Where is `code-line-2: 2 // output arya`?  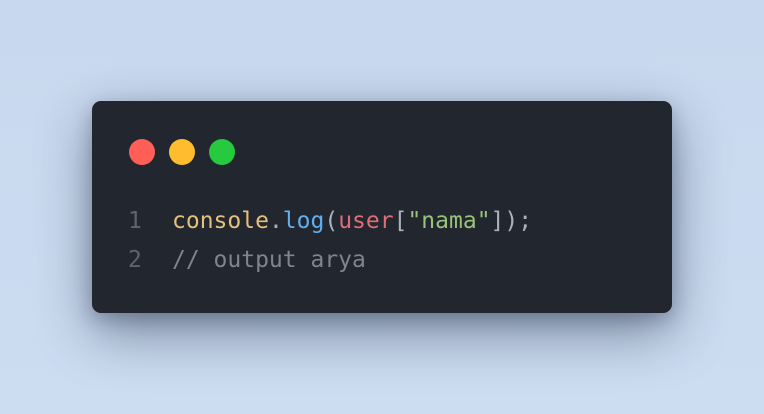 code-line-2: 2 // output arya is located at coordinates (330, 260).